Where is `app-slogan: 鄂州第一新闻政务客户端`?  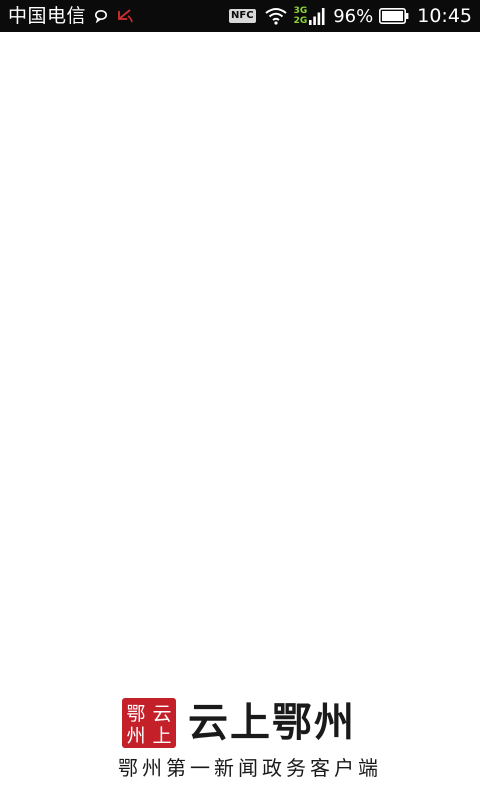 app-slogan: 鄂州第一新闻政务客户端 is located at coordinates (250, 768).